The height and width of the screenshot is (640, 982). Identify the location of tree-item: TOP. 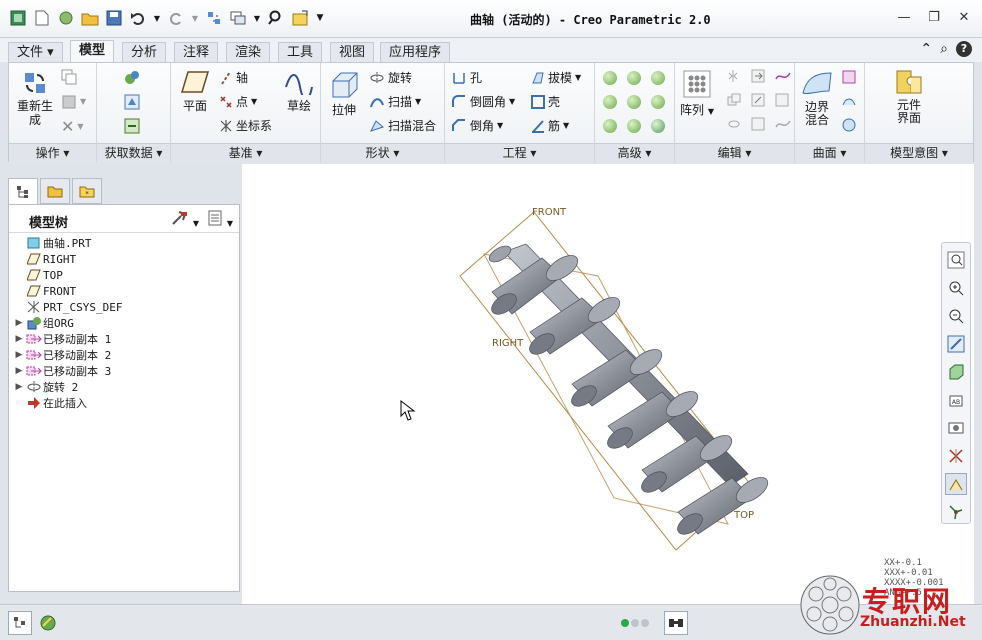
(125, 275).